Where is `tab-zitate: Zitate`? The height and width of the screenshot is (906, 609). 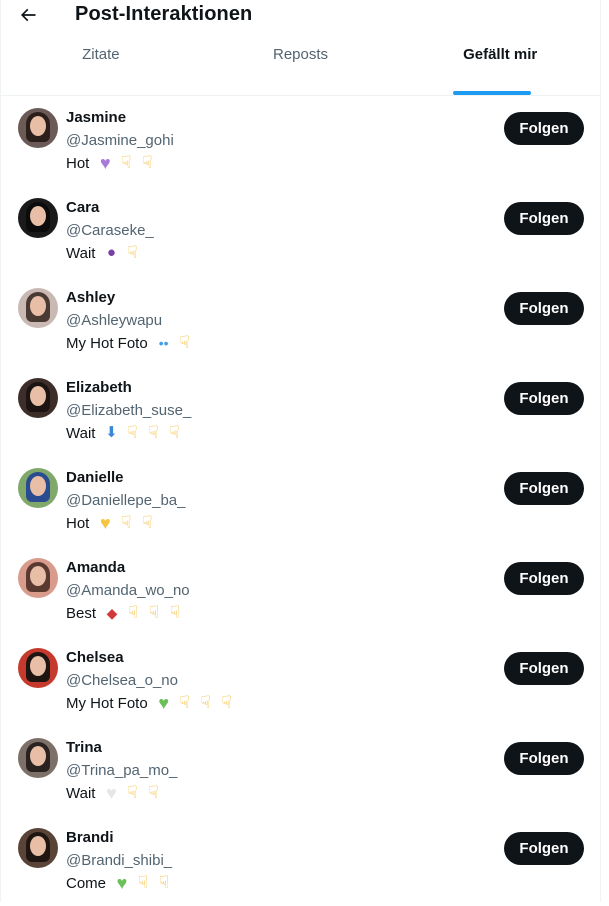
tab-zitate: Zitate is located at coordinates (101, 62).